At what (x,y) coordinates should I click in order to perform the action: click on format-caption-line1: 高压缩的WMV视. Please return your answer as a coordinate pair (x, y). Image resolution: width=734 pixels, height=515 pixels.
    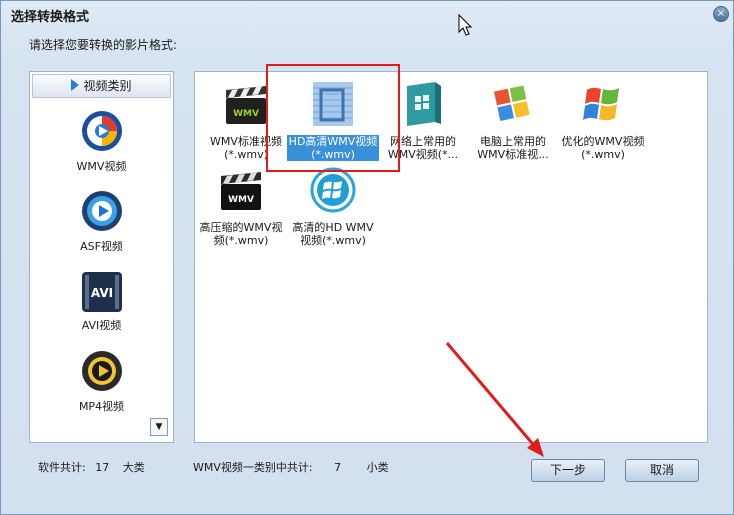
    Looking at the image, I should click on (241, 227).